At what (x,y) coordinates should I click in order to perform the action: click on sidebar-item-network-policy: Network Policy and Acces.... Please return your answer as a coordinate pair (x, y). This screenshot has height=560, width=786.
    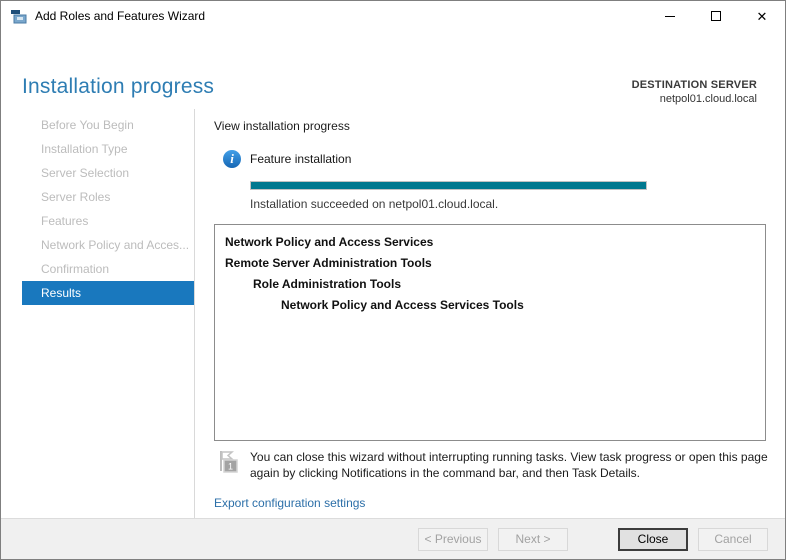
    Looking at the image, I should click on (115, 245).